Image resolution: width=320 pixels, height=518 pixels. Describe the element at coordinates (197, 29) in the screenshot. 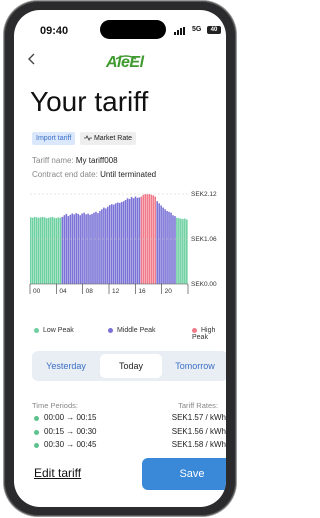

I see `network-type: 5G` at that location.